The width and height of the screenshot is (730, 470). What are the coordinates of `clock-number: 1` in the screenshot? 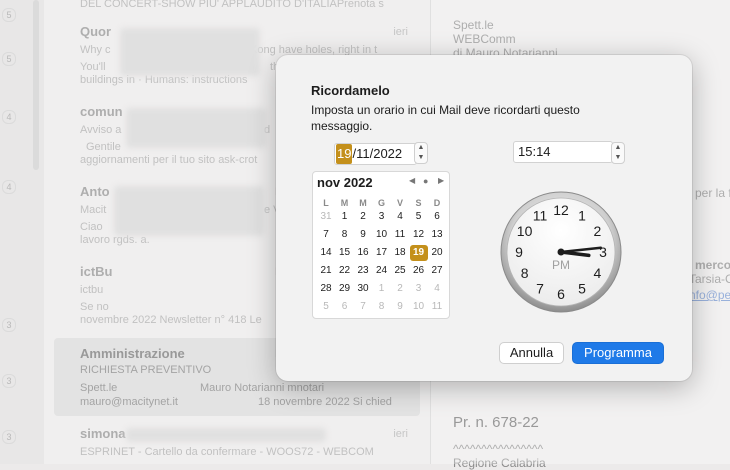 It's located at (582, 216).